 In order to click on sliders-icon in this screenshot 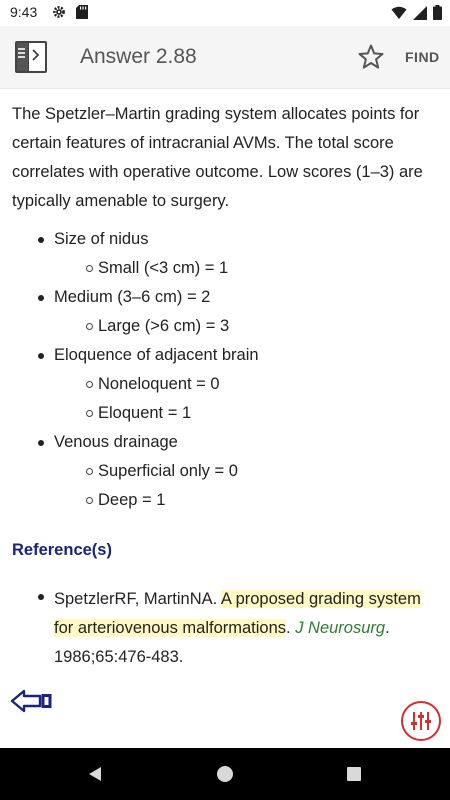, I will do `click(421, 721)`.